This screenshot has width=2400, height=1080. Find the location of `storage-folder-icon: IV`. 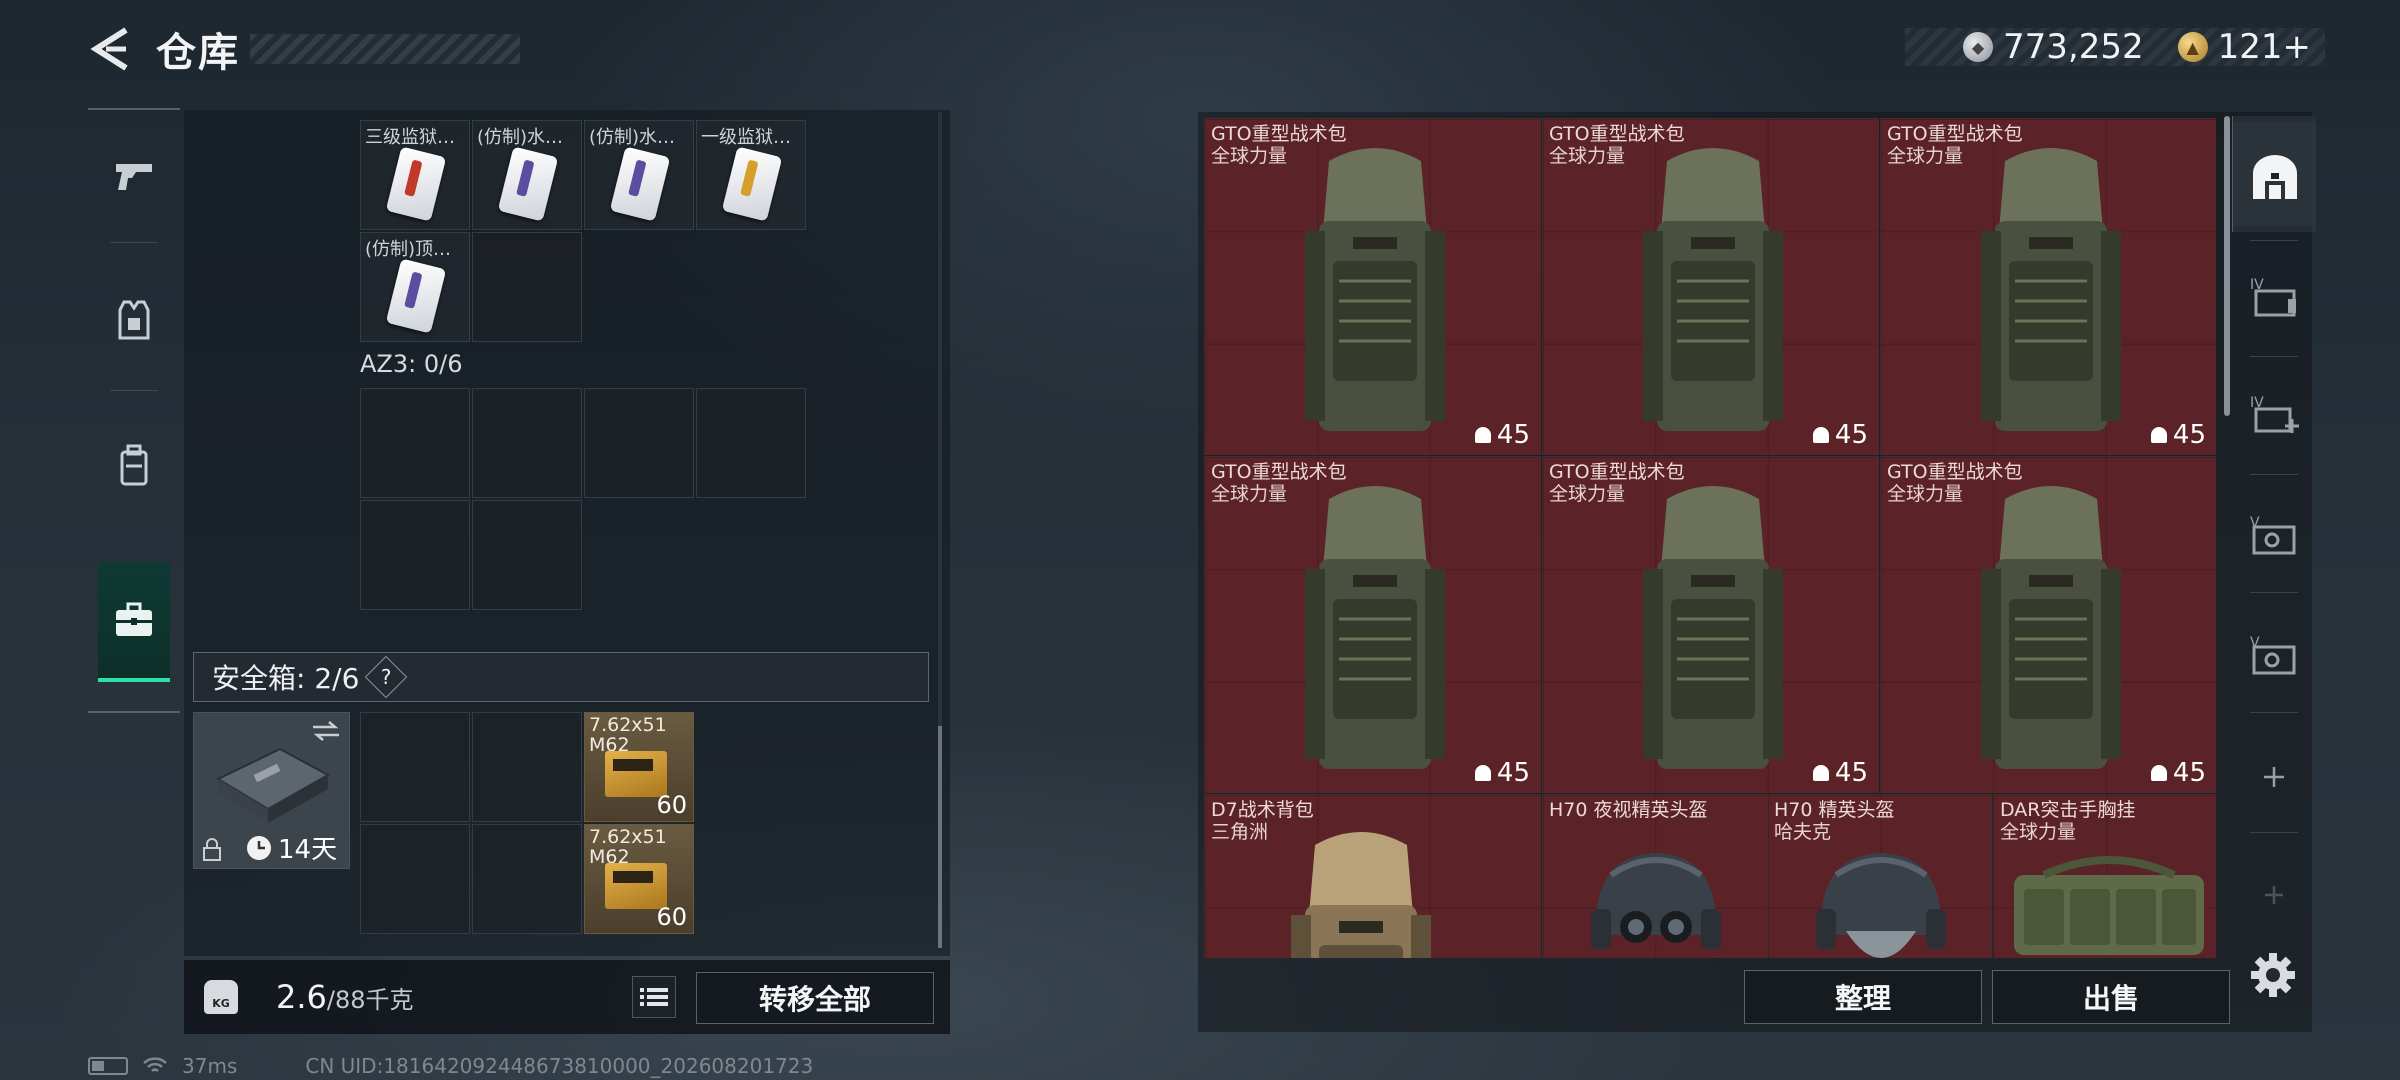

storage-folder-icon: IV is located at coordinates (2273, 297).